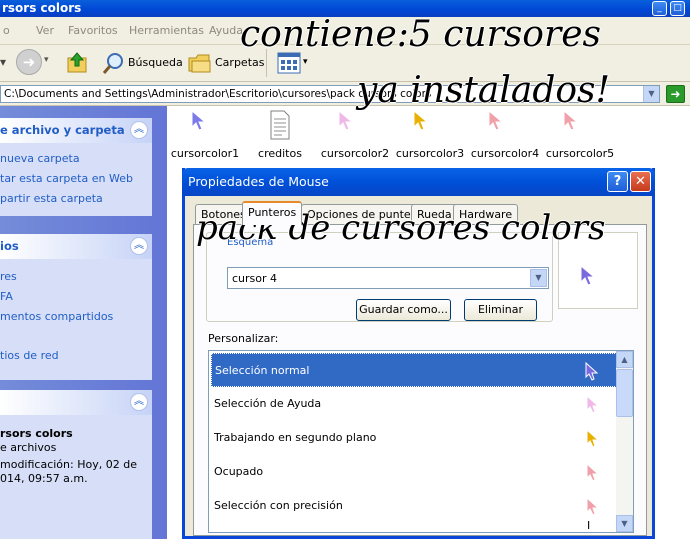 This screenshot has height=539, width=690. I want to click on details-line: 014, 09:57 a.m., so click(44, 478).